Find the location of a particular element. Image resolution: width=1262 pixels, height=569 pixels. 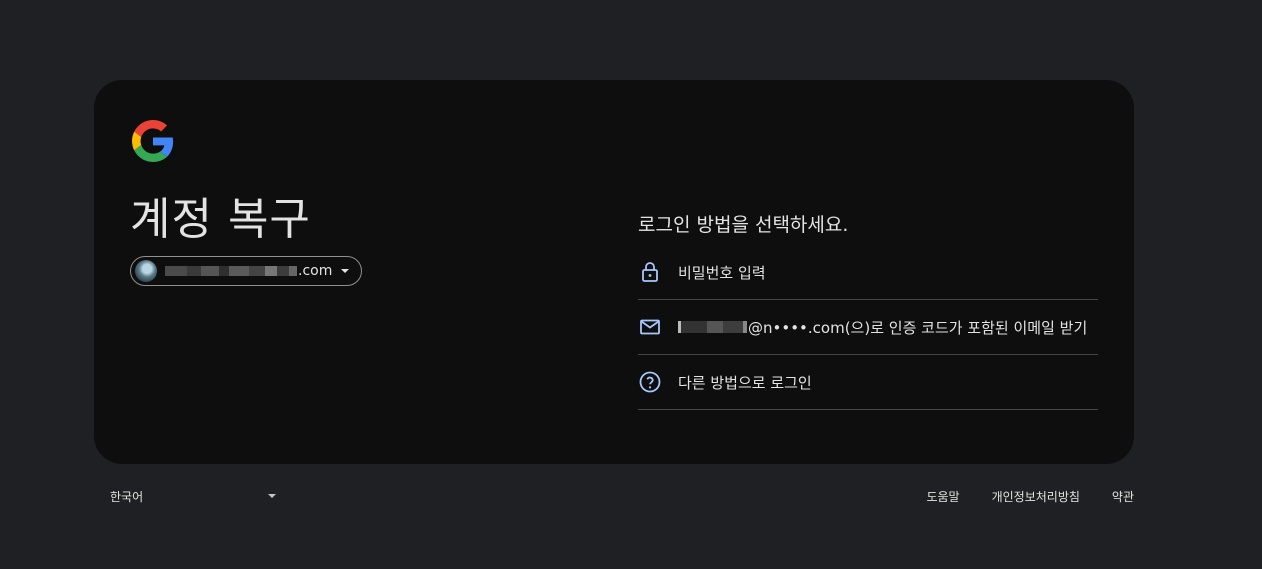

prompt-heading: 로그인 방법을 선택하세요. is located at coordinates (743, 225).